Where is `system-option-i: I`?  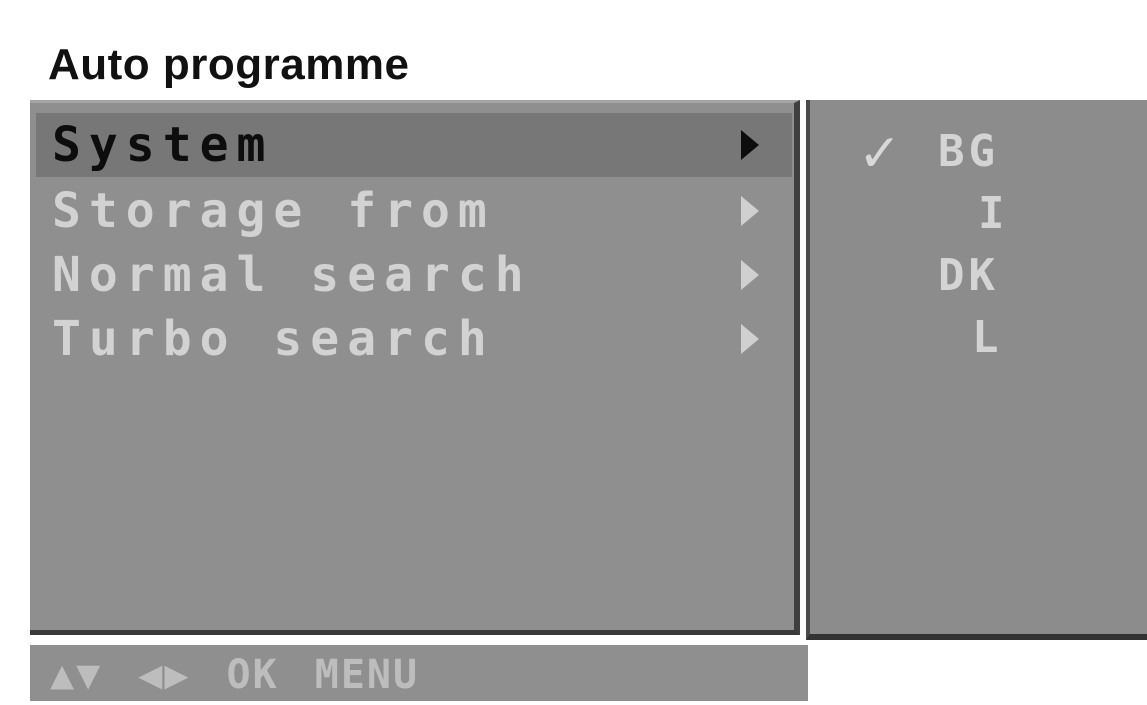
system-option-i: I is located at coordinates (1033, 213).